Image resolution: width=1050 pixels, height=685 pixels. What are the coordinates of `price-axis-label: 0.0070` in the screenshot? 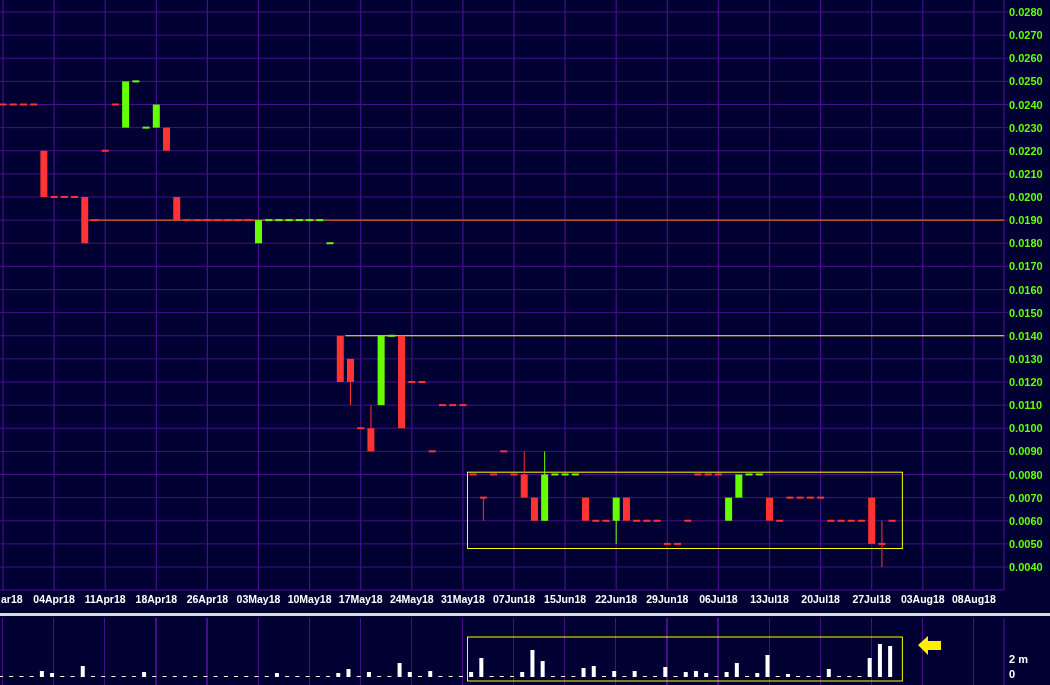 It's located at (1026, 497).